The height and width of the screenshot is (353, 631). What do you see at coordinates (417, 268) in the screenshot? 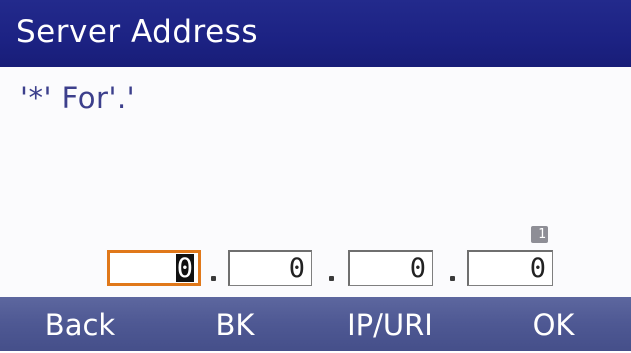
I see `ip-octet-3-value: 0` at bounding box center [417, 268].